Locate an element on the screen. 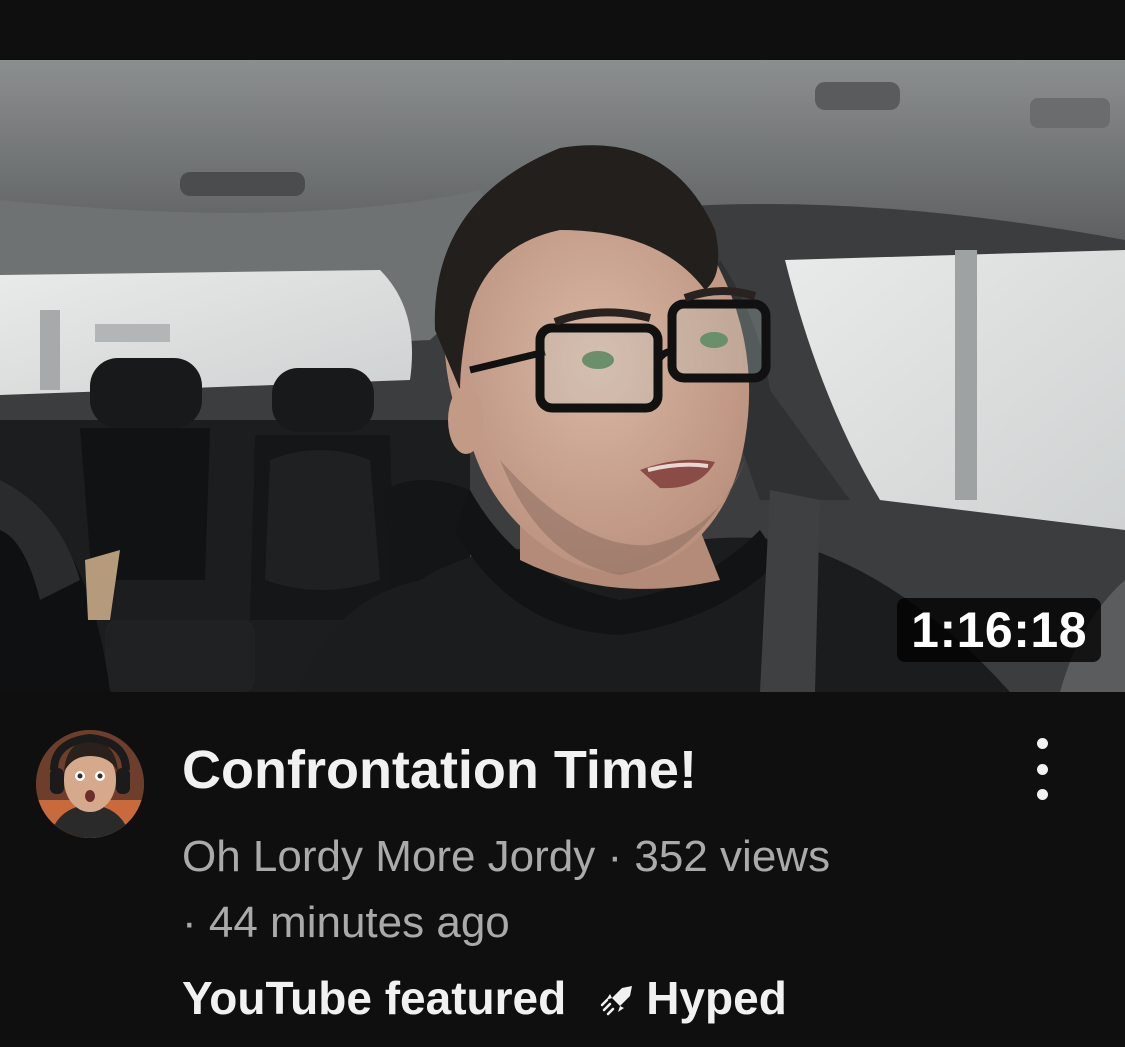  channel-name: Oh Lordy More Jordy is located at coordinates (388, 856).